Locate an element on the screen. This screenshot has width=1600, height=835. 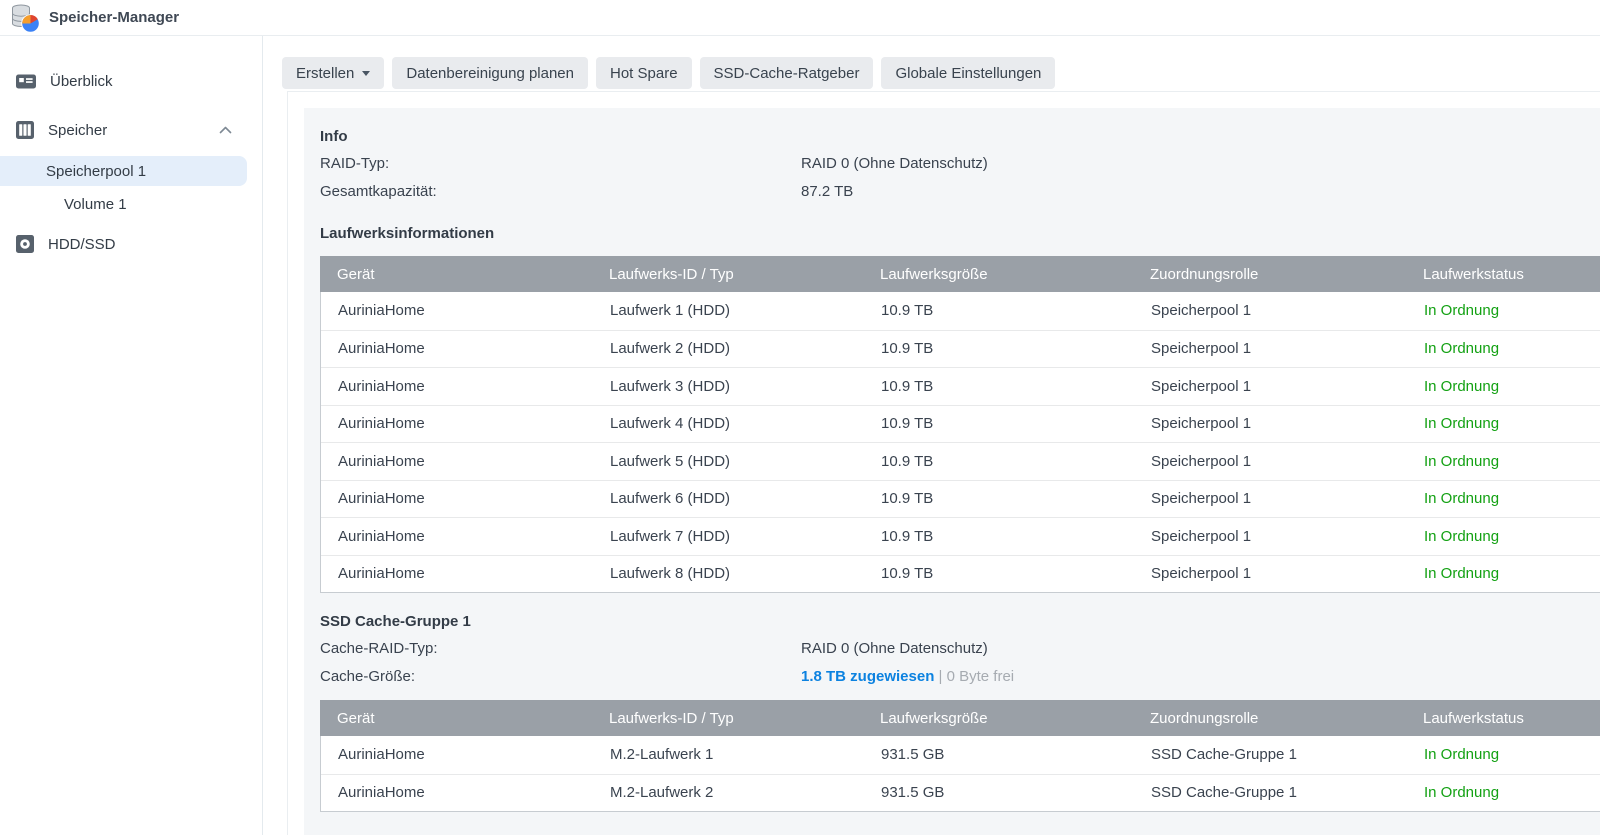
sidebar-item-label: Speicherpool 1 is located at coordinates (96, 171).